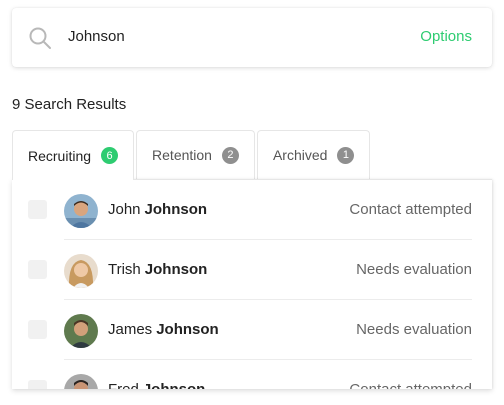 The width and height of the screenshot is (504, 405). I want to click on search-icon, so click(40, 38).